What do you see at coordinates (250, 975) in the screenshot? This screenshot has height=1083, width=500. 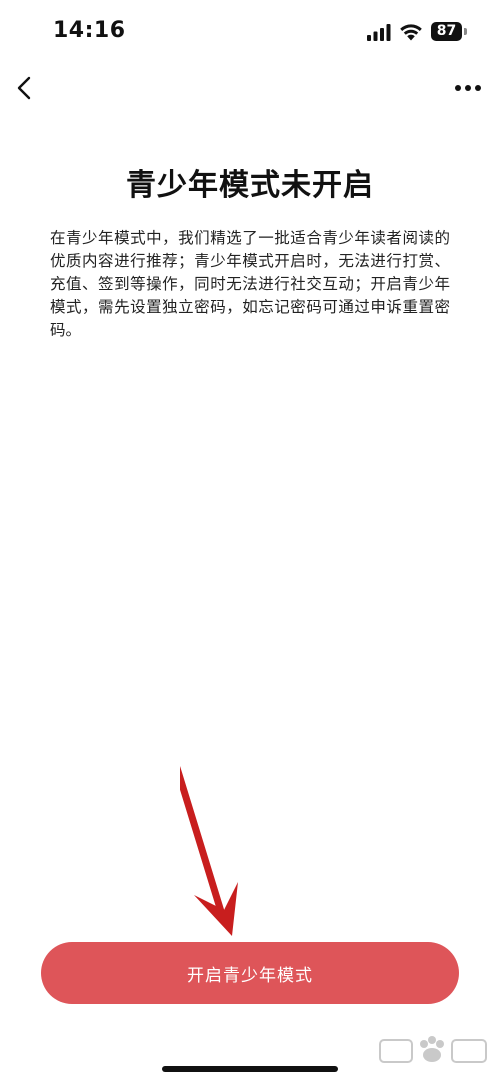 I see `enable-teen-mode-label: 开启青少年模式` at bounding box center [250, 975].